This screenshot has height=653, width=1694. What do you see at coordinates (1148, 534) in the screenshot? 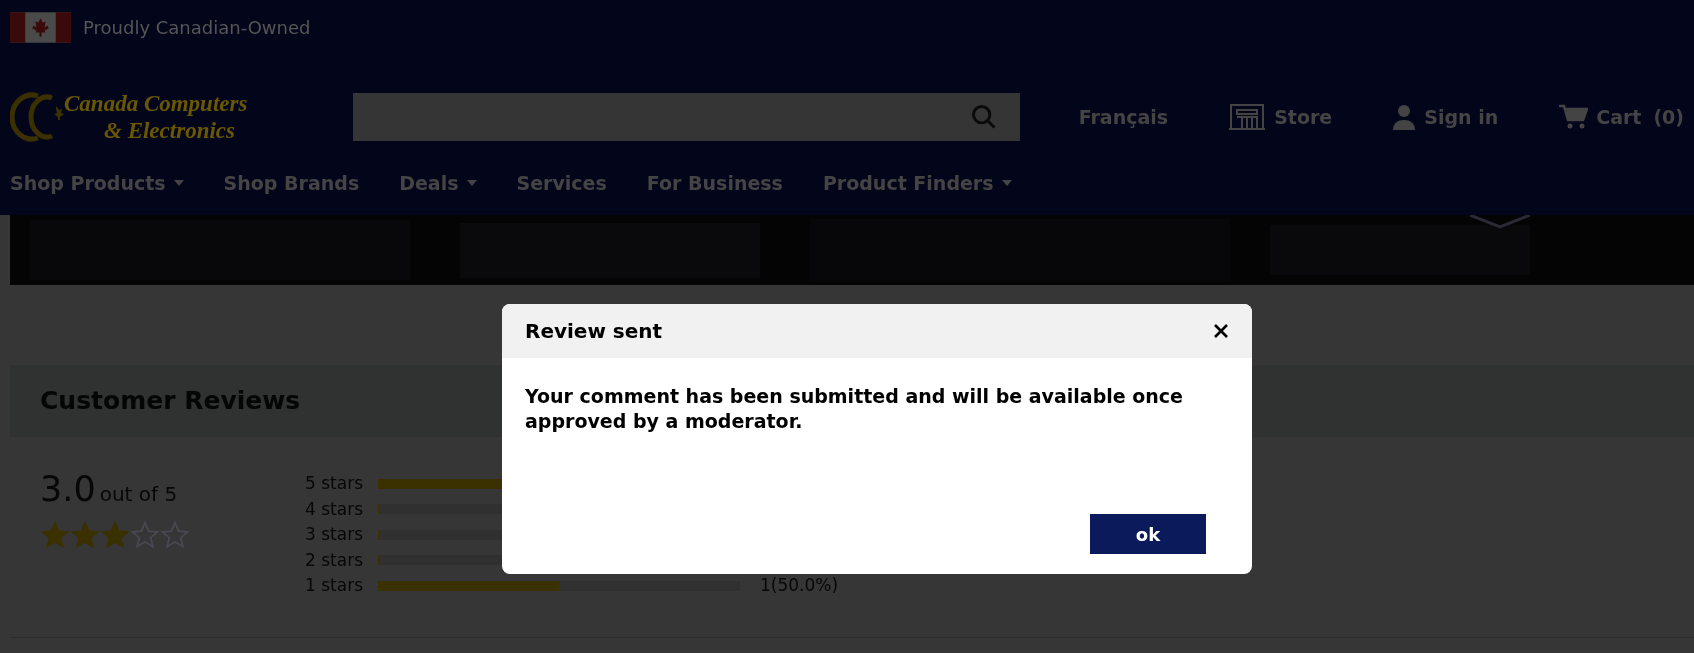
I see `ok-button: ok` at bounding box center [1148, 534].